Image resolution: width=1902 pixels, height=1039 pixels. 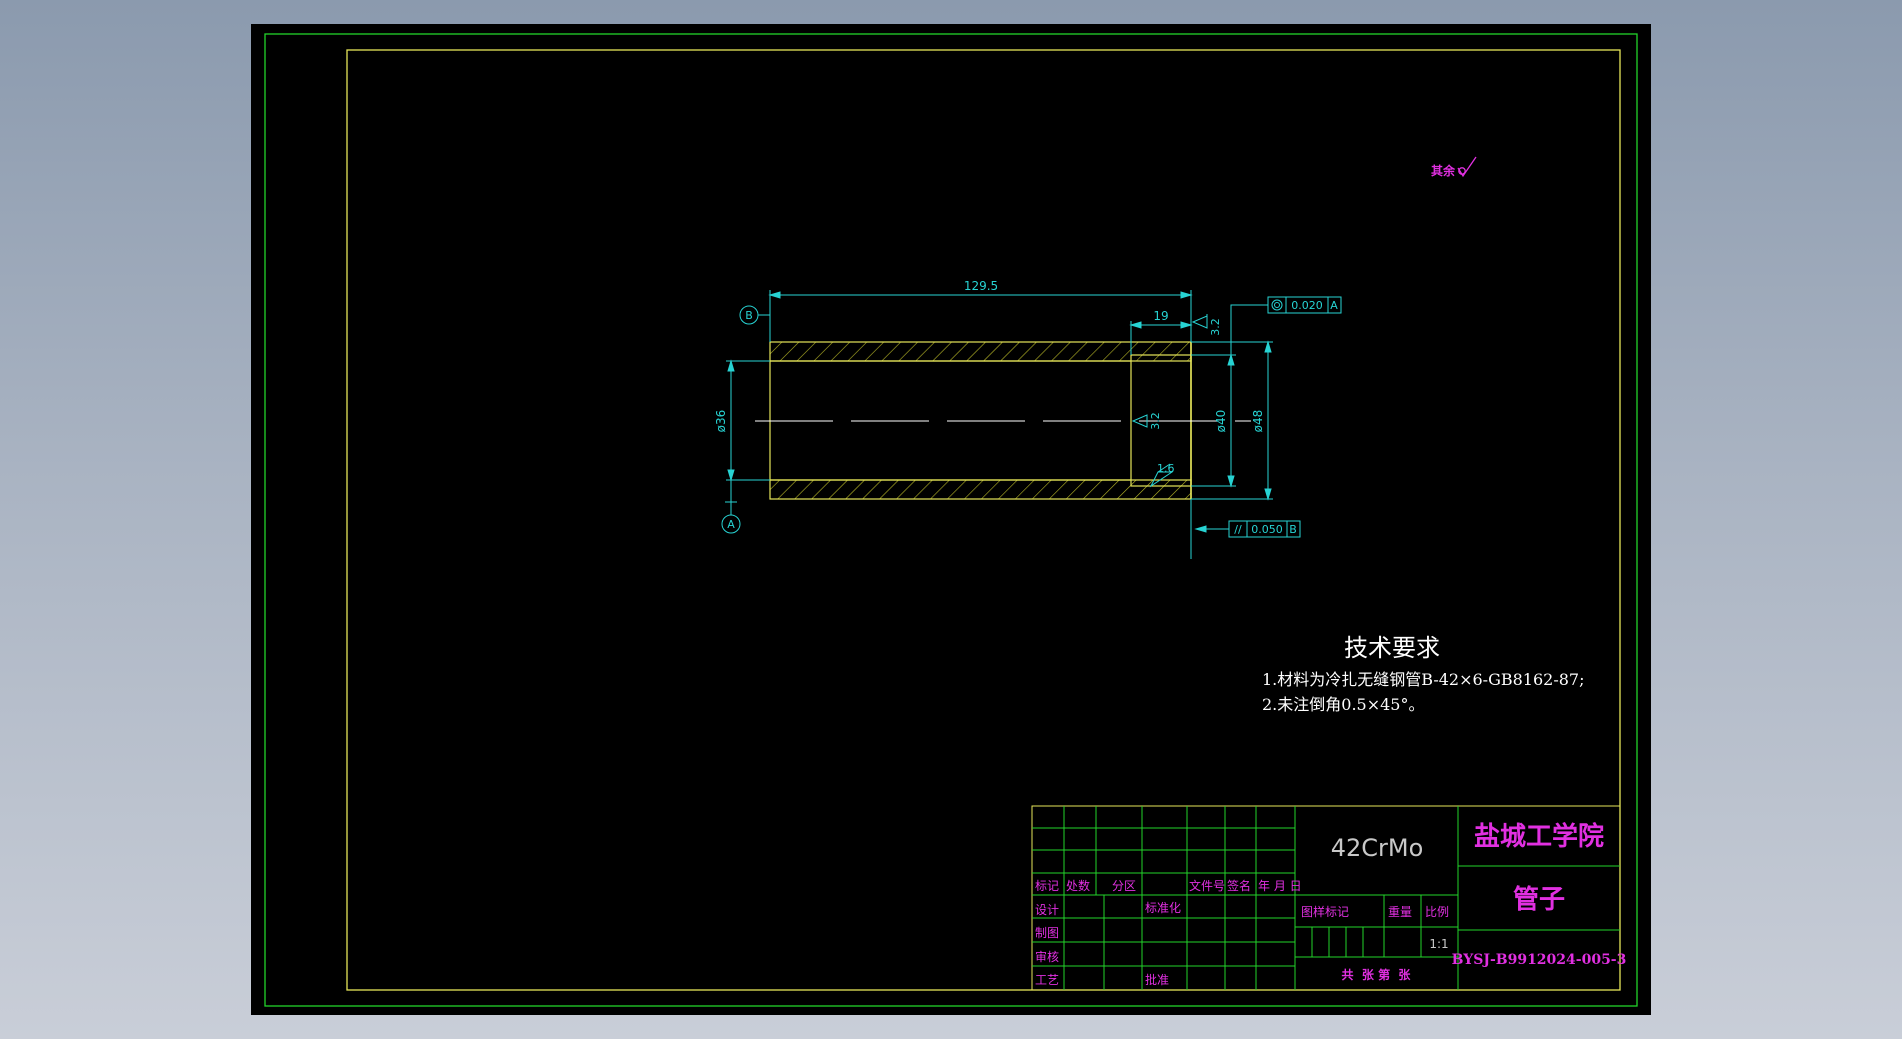 What do you see at coordinates (1166, 468) in the screenshot?
I see `roughness-shoulder-text: 1.6` at bounding box center [1166, 468].